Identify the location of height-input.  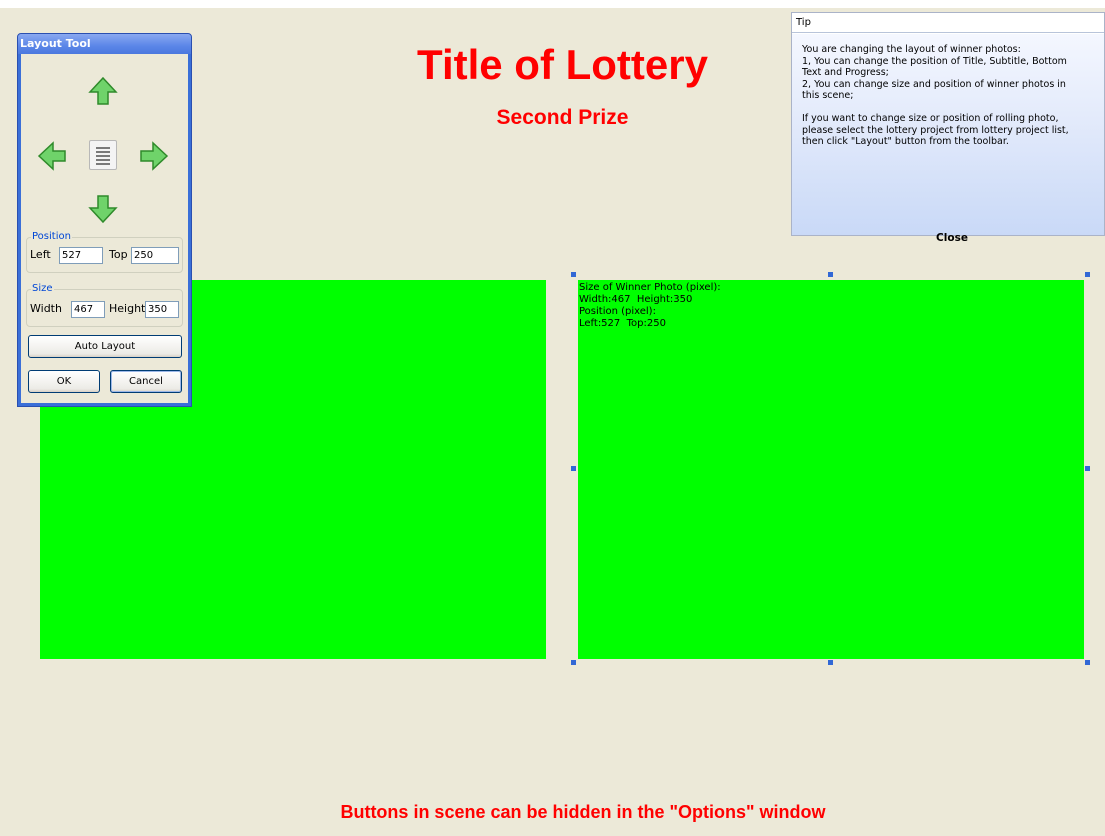
(162, 309).